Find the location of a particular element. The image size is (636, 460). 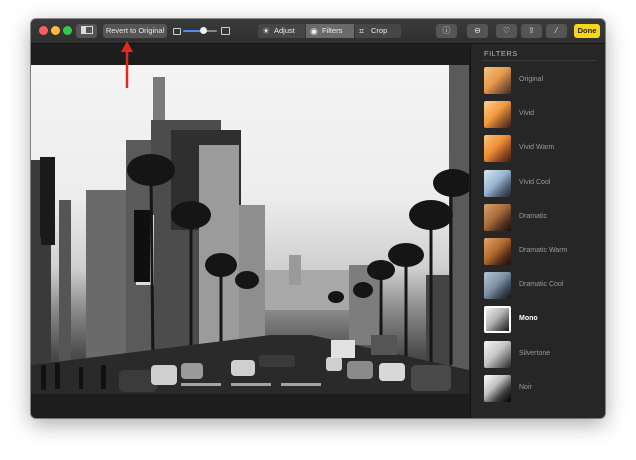

done-button: Done is located at coordinates (587, 31).